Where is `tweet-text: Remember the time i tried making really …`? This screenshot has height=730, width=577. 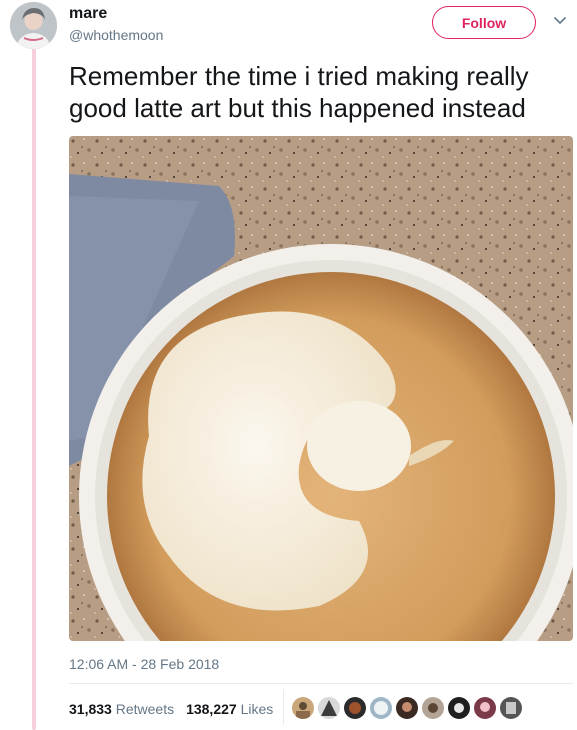
tweet-text: Remember the time i tried making really … is located at coordinates (299, 92).